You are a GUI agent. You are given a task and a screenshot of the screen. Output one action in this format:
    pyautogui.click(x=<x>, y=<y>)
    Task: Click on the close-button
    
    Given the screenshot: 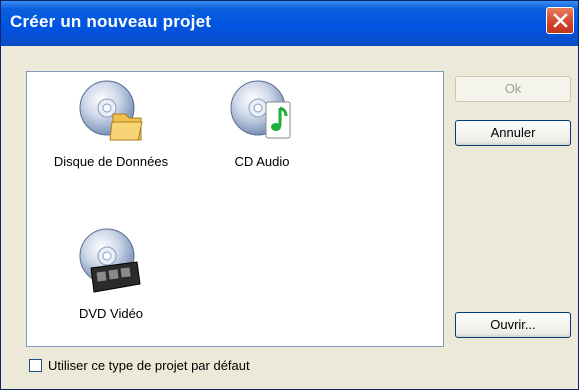 What is the action you would take?
    pyautogui.click(x=560, y=20)
    